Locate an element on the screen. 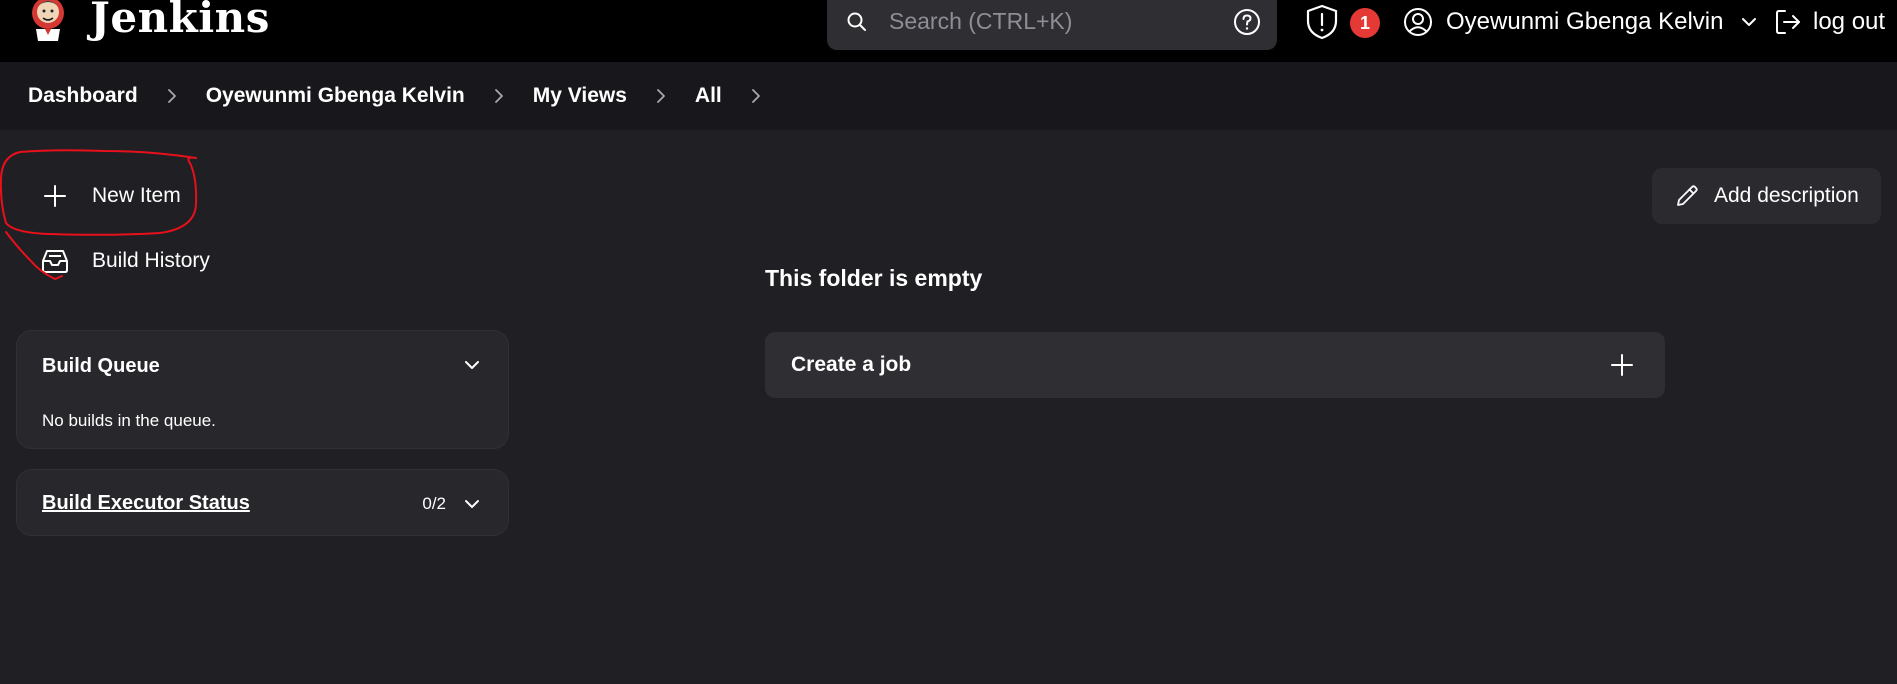 This screenshot has height=684, width=1897. new-item-task: New Item is located at coordinates (110, 196).